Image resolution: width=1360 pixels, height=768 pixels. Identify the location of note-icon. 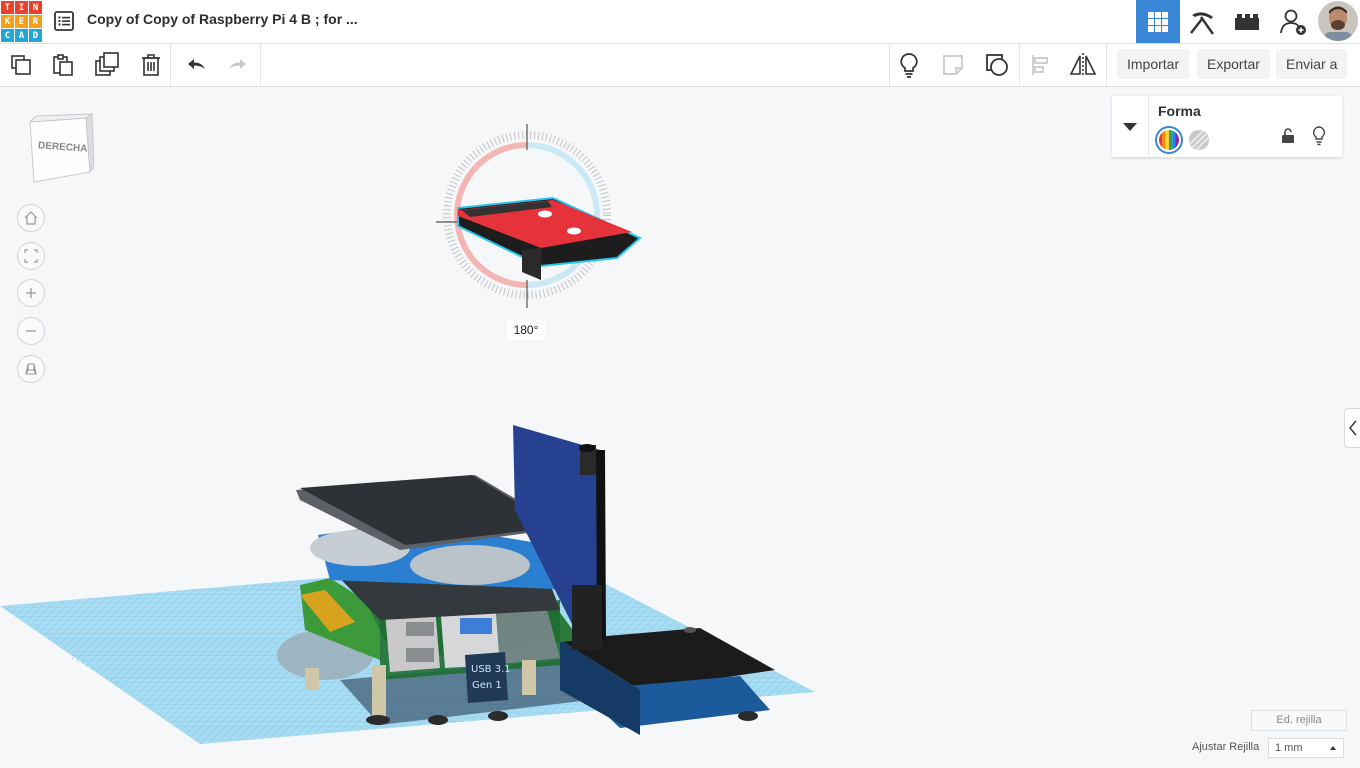
(953, 65).